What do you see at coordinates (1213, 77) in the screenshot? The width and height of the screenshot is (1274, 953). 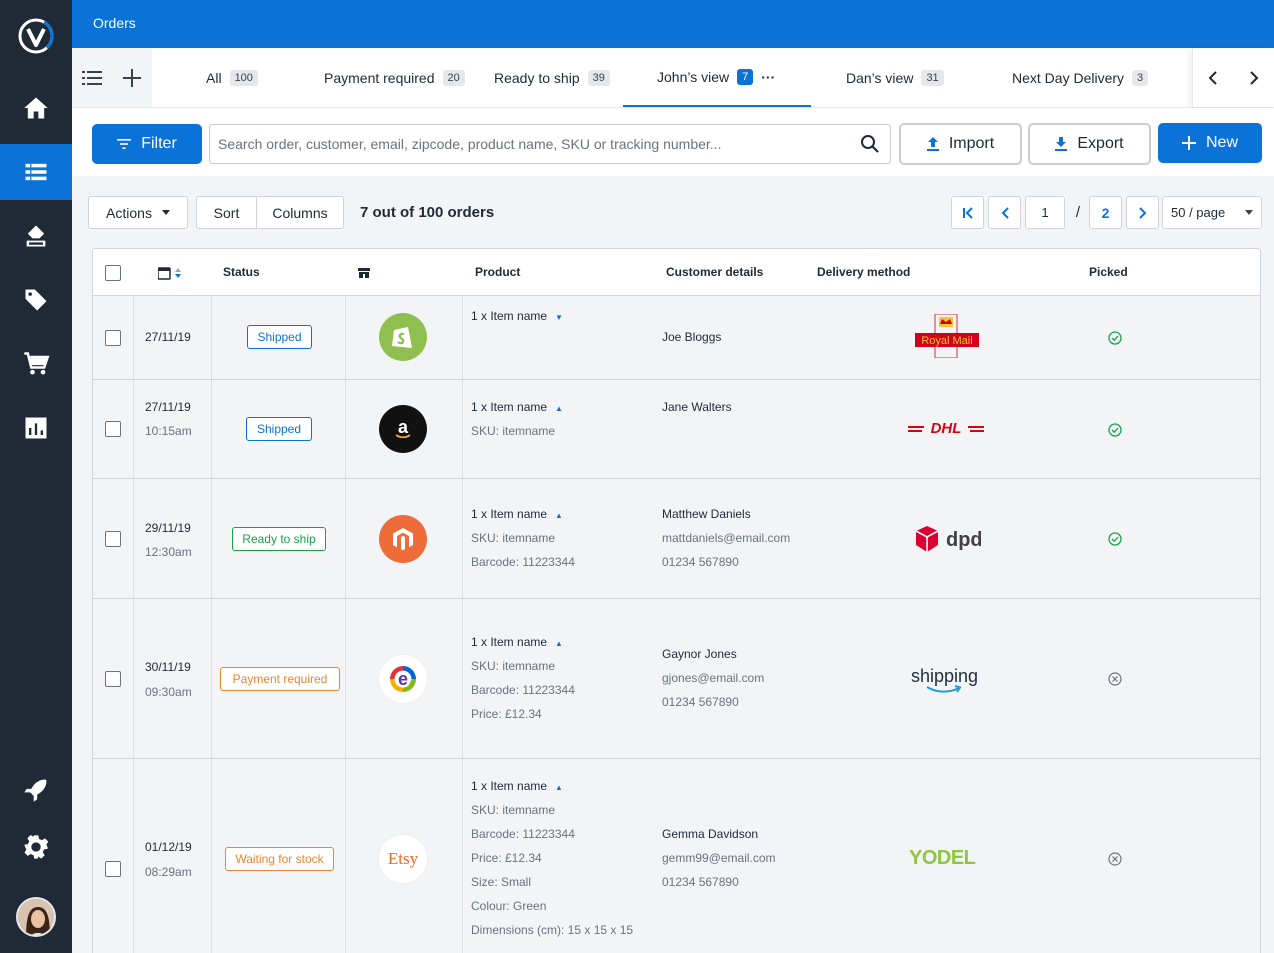 I see `chevron-left-icon` at bounding box center [1213, 77].